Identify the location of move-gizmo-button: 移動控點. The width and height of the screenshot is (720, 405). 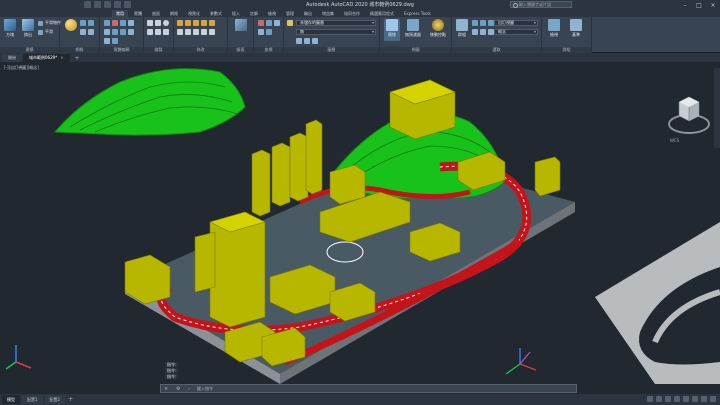
(438, 28).